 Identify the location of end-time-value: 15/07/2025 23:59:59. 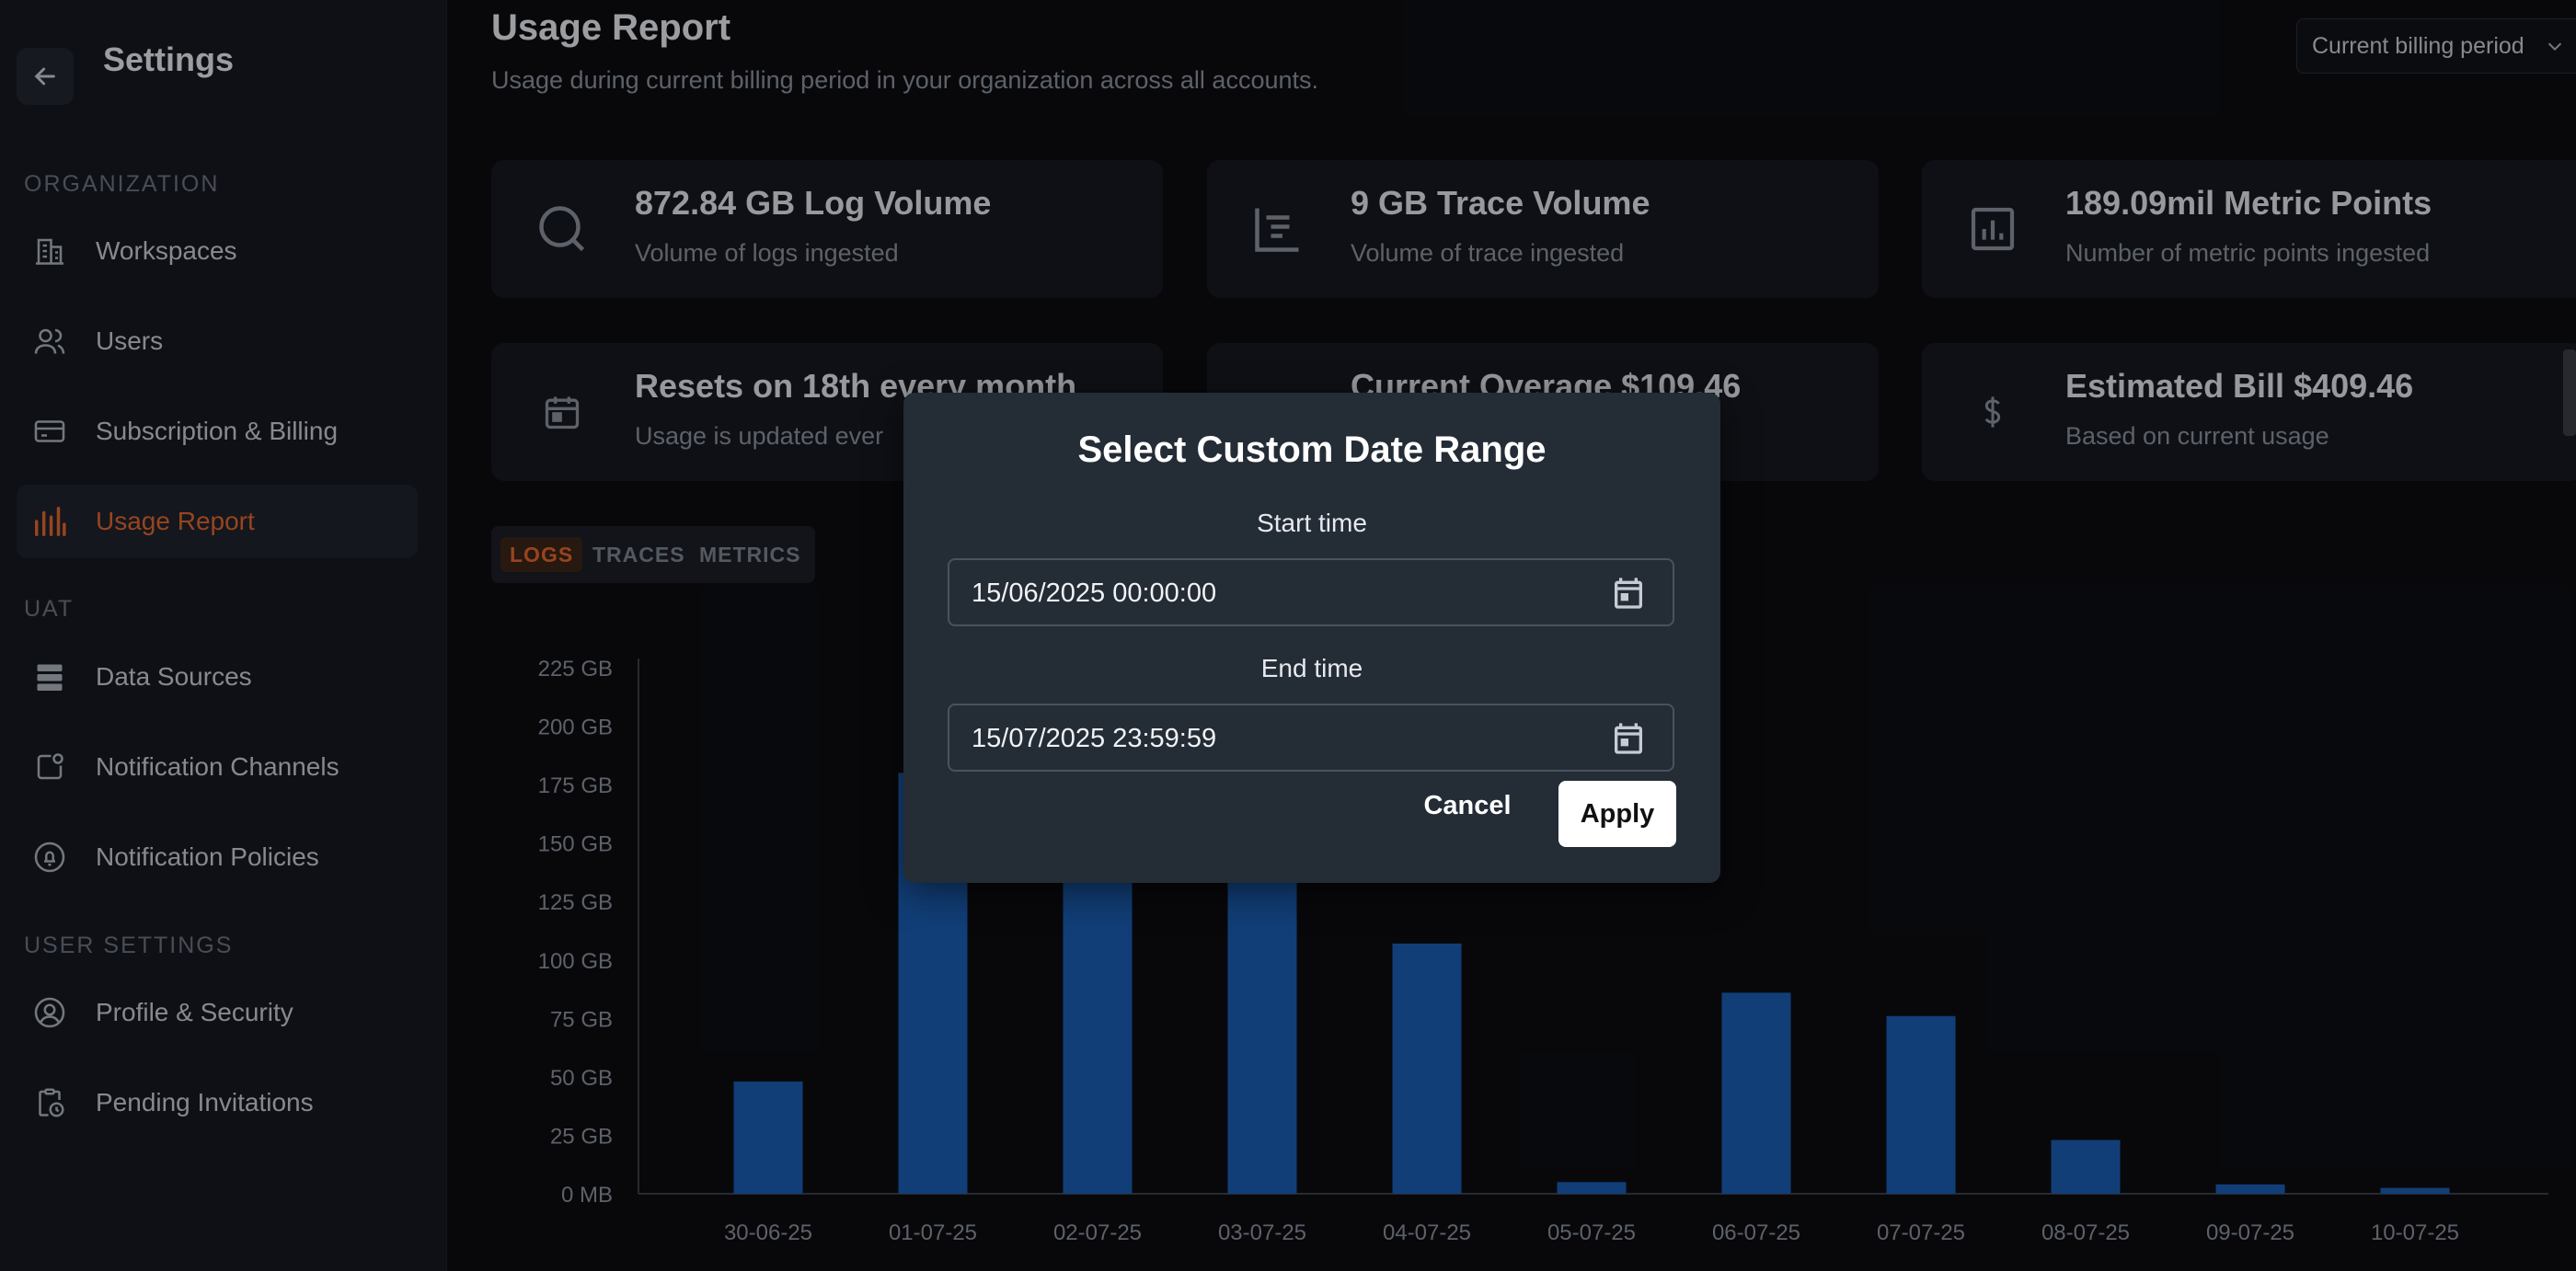
(1094, 738).